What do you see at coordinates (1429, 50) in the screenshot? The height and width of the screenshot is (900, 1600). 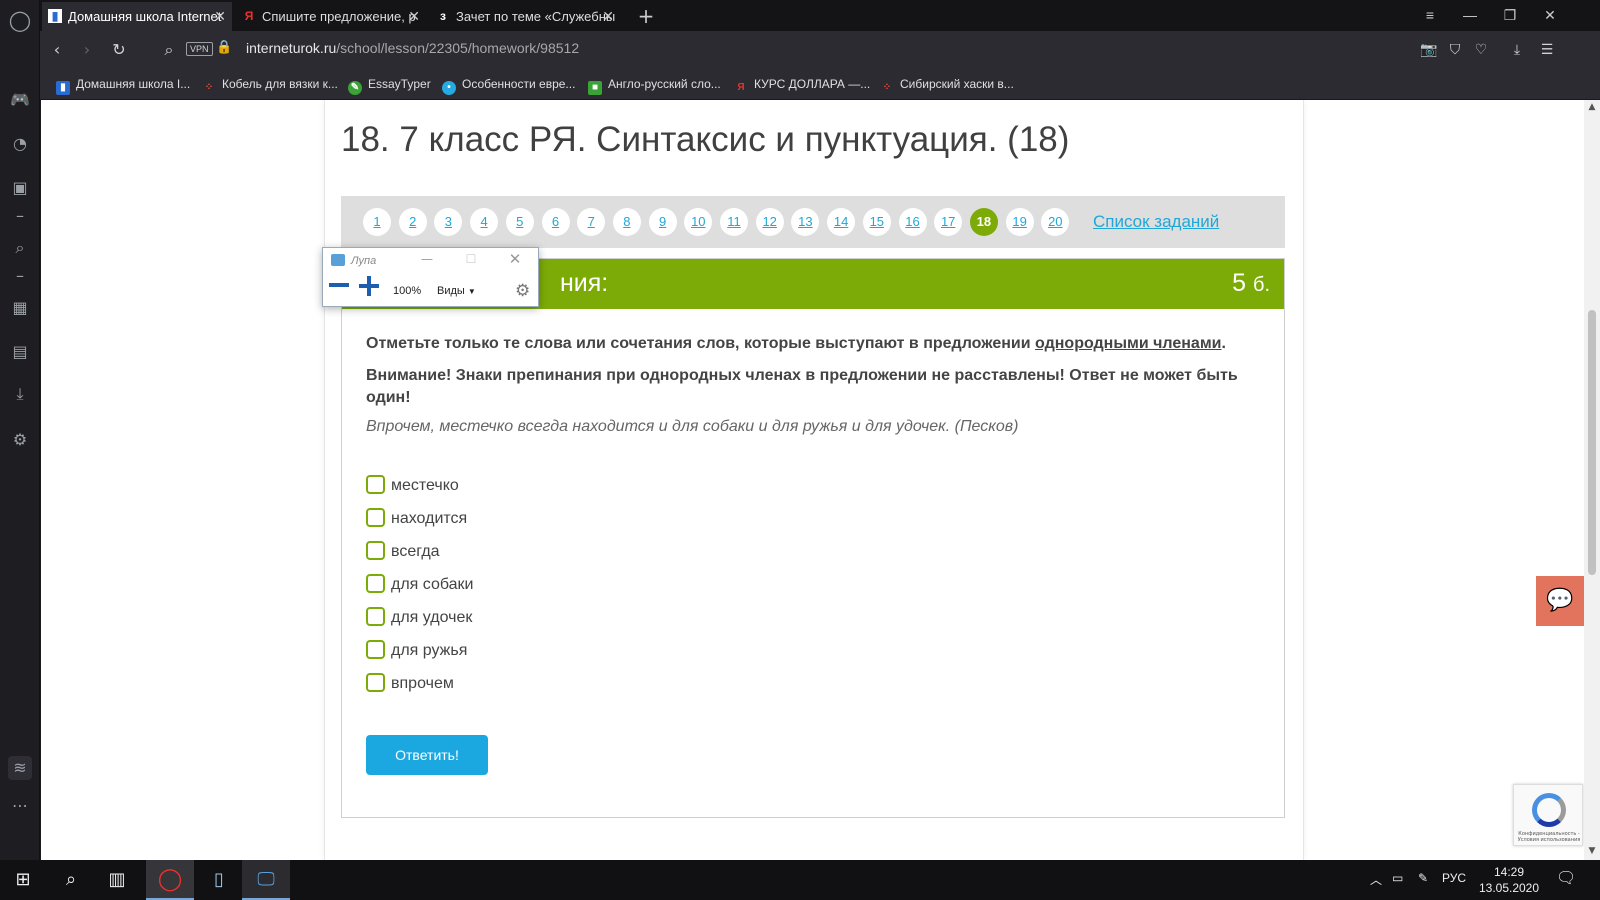 I see `camera-icon: 📷` at bounding box center [1429, 50].